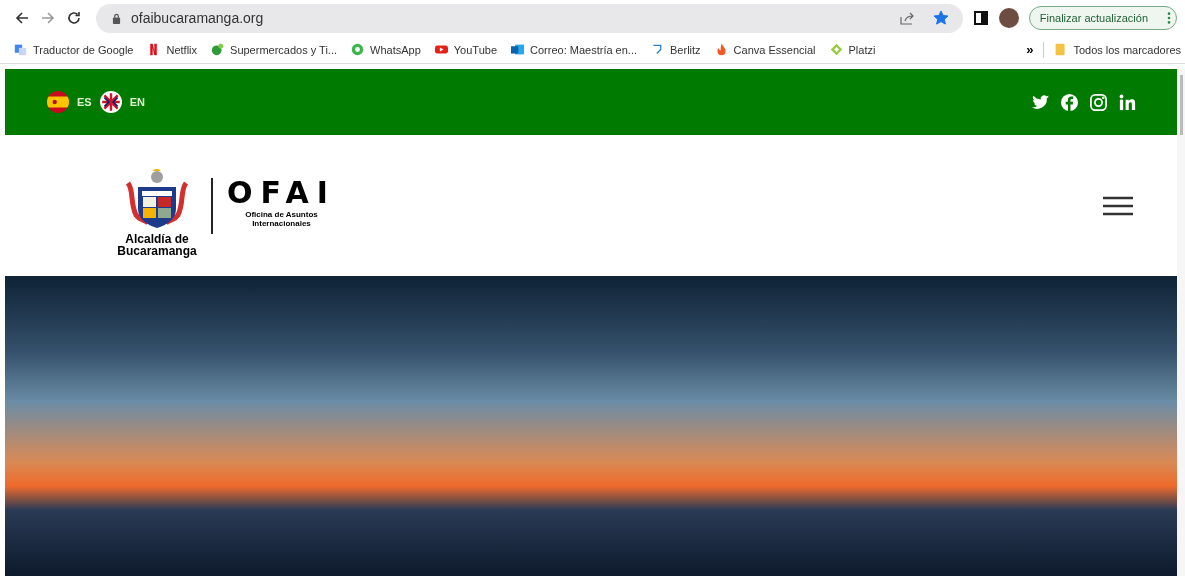  What do you see at coordinates (20, 49) in the screenshot?
I see `translate-icon` at bounding box center [20, 49].